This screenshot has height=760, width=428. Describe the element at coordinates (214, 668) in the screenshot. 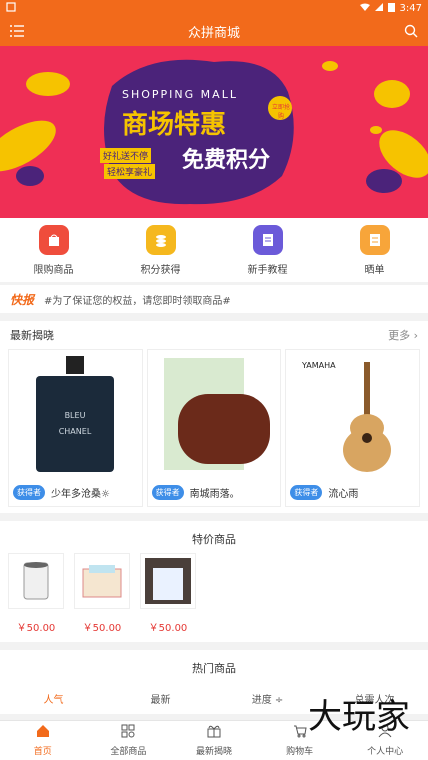

I see `section-title: 热门商品` at that location.